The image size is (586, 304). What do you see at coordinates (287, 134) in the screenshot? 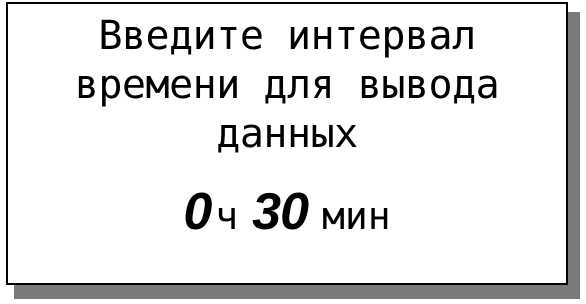
I see `prompt-line-3: данных` at bounding box center [287, 134].